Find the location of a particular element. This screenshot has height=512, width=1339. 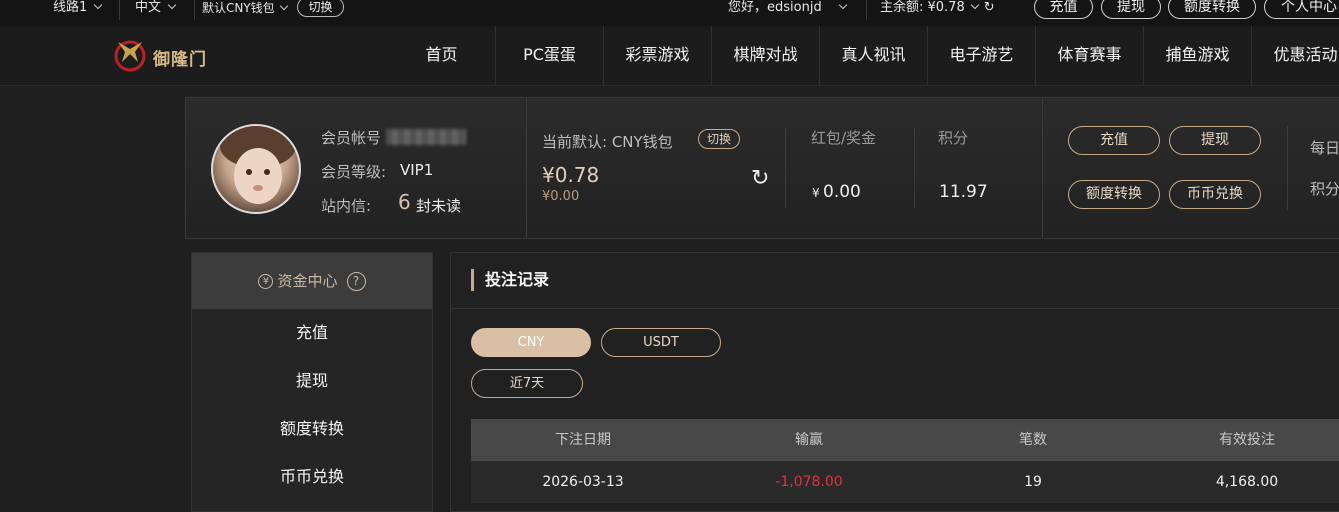

avatar-image is located at coordinates (258, 165).